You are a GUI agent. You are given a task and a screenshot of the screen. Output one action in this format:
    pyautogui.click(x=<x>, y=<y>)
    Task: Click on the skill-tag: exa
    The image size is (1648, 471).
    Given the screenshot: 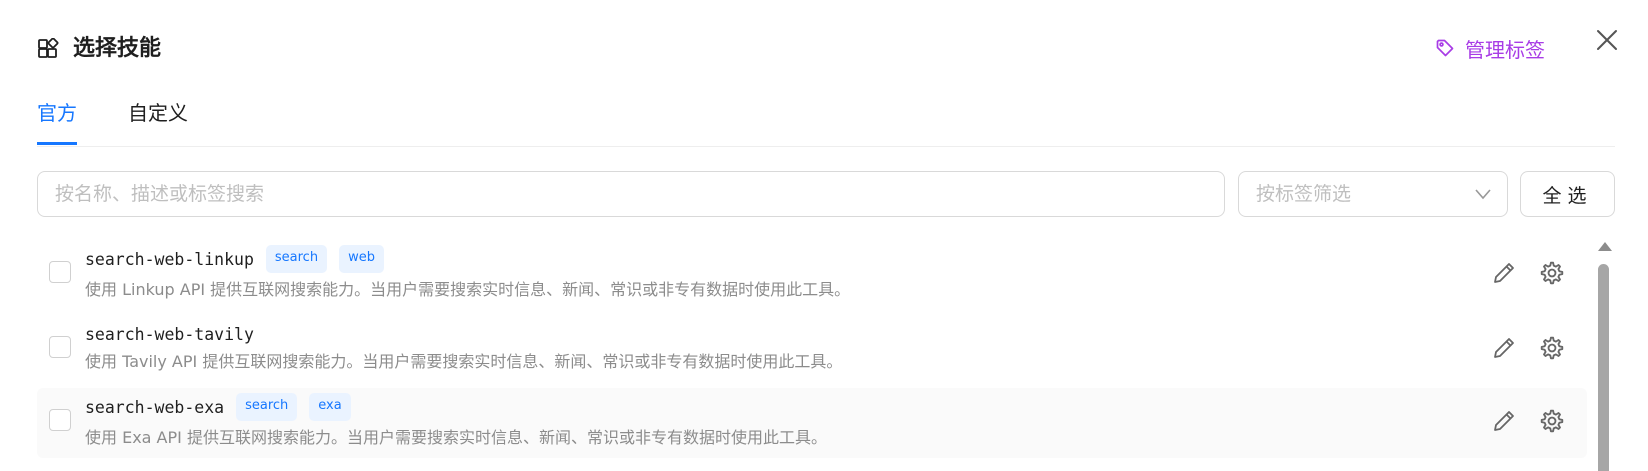 What is the action you would take?
    pyautogui.click(x=330, y=407)
    